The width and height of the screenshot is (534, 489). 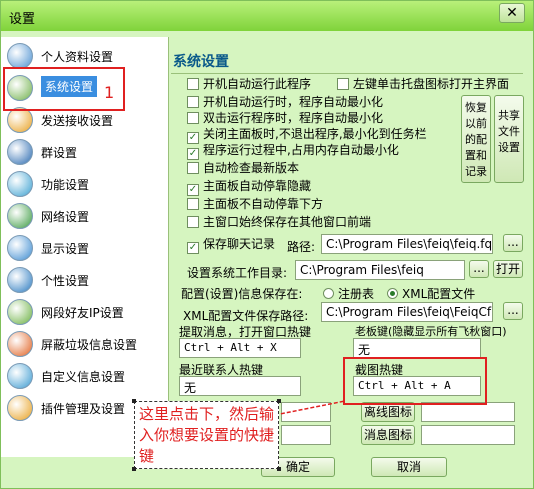 What do you see at coordinates (109, 92) in the screenshot?
I see `annotation-number: 1` at bounding box center [109, 92].